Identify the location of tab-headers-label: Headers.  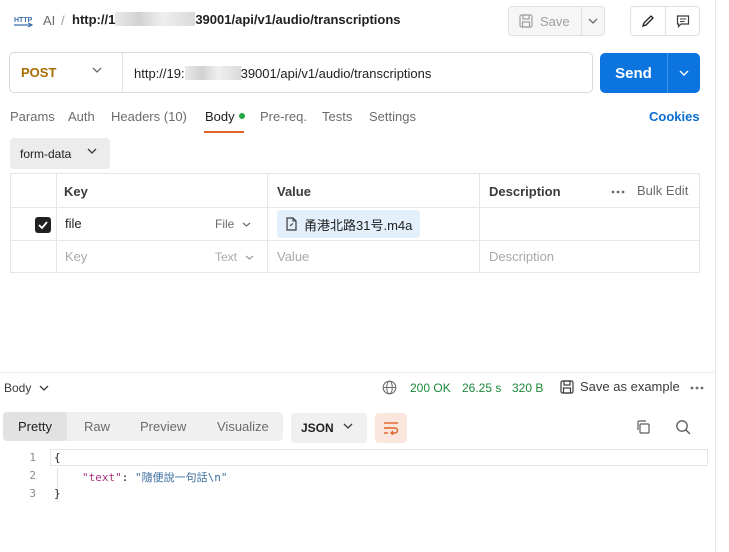
(136, 116).